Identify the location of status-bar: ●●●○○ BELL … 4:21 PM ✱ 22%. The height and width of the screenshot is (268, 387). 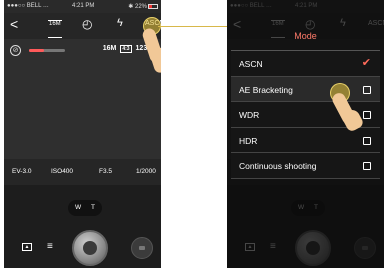
(82, 6).